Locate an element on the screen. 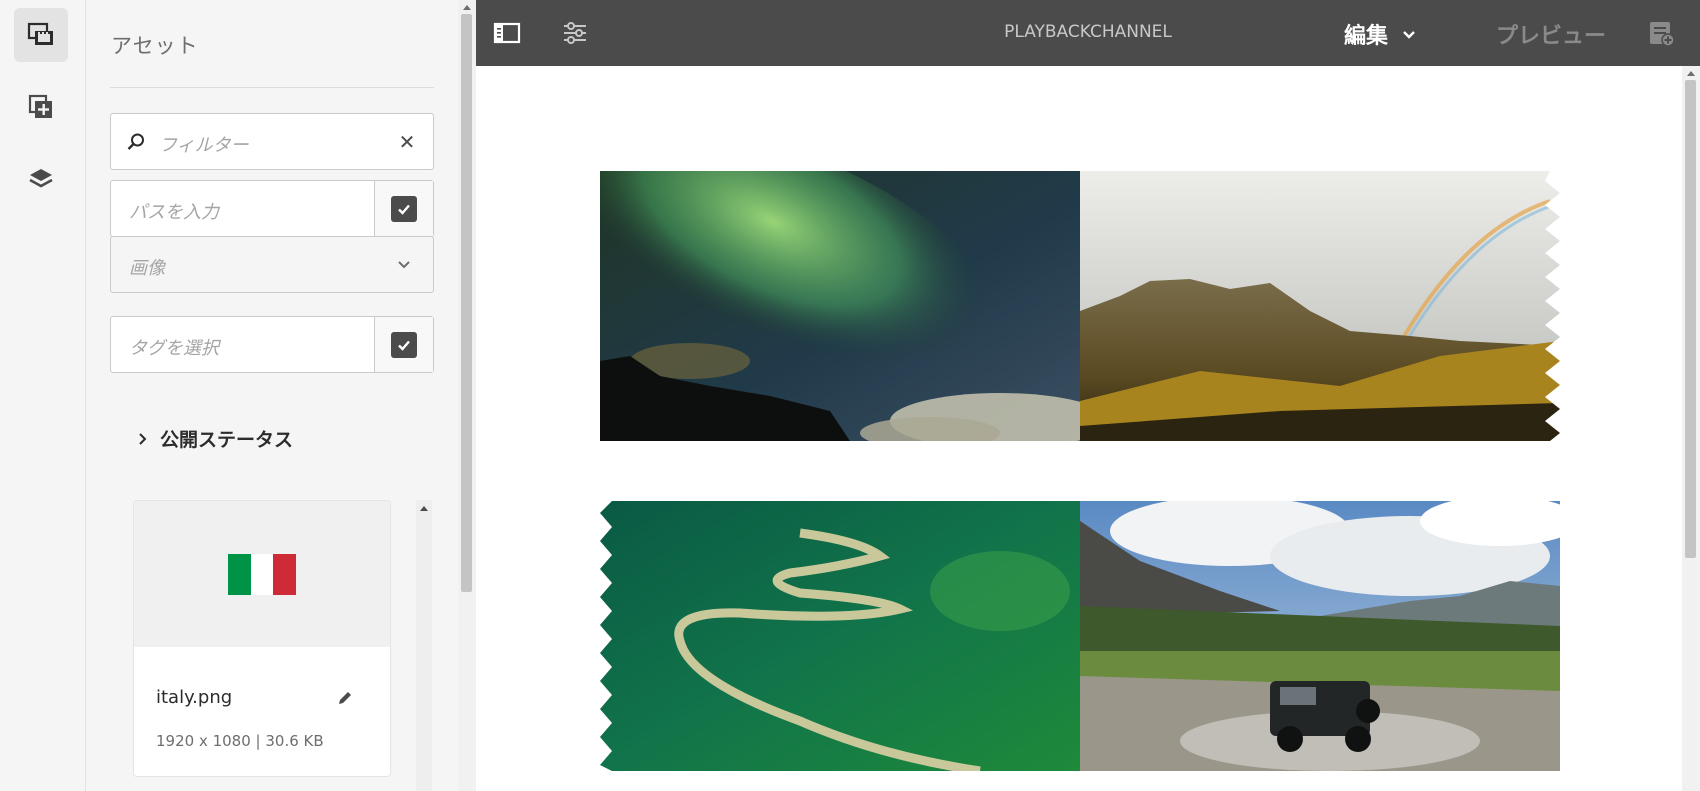  panel-scrollbar is located at coordinates (467, 395).